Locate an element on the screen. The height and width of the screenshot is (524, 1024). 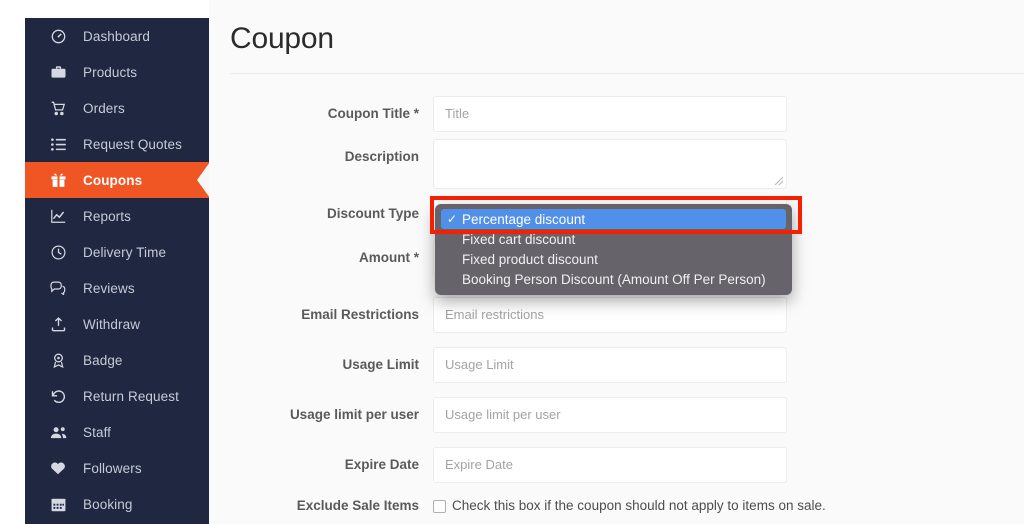
sidebar-item-reports: Reports is located at coordinates (117, 216).